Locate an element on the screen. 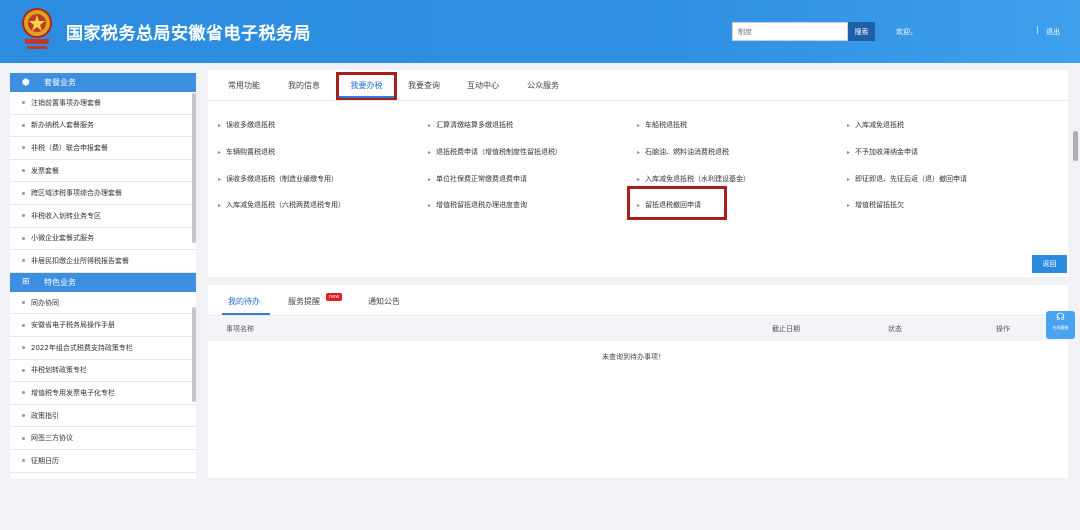 The height and width of the screenshot is (530, 1080). function-link: ▸ 汇算清缴结算多缴退抵税 is located at coordinates (470, 125).